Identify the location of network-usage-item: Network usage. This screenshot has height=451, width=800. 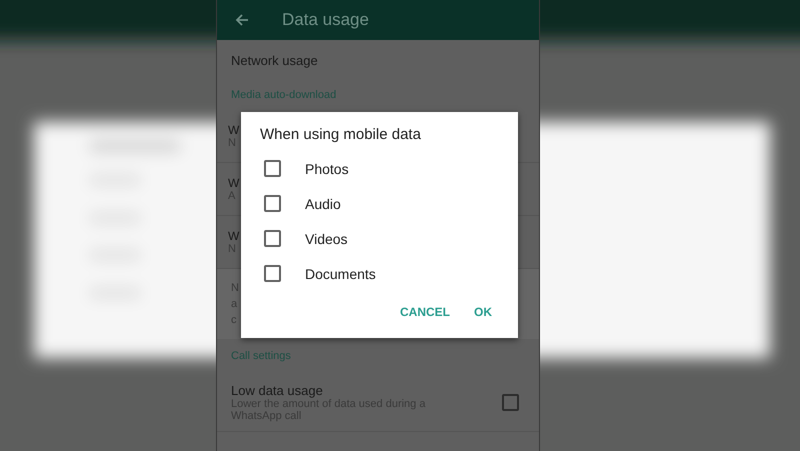
(267, 60).